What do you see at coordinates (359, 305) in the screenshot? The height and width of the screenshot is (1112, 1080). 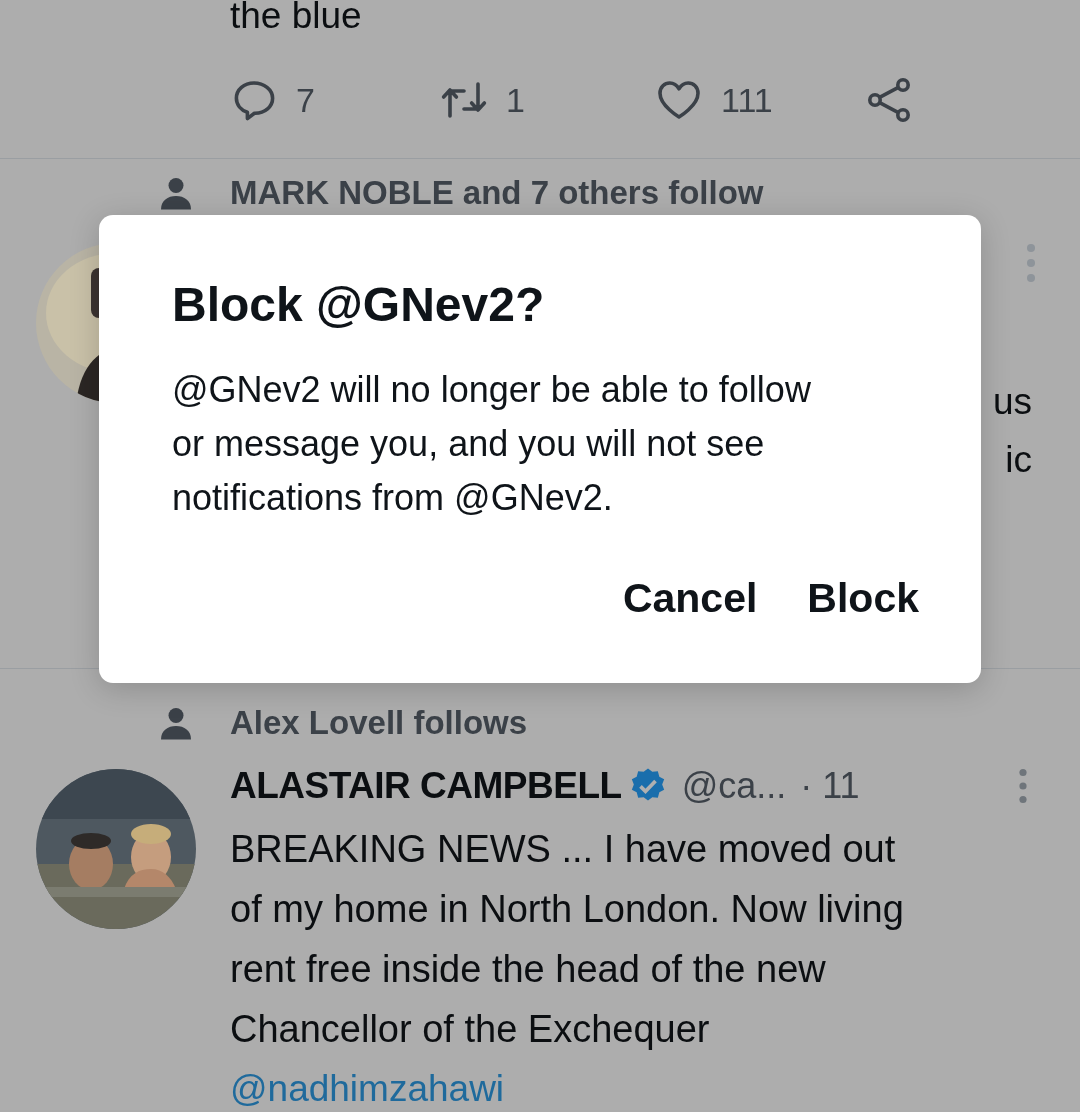 I see `dialog-title: Block @GNev2?` at bounding box center [359, 305].